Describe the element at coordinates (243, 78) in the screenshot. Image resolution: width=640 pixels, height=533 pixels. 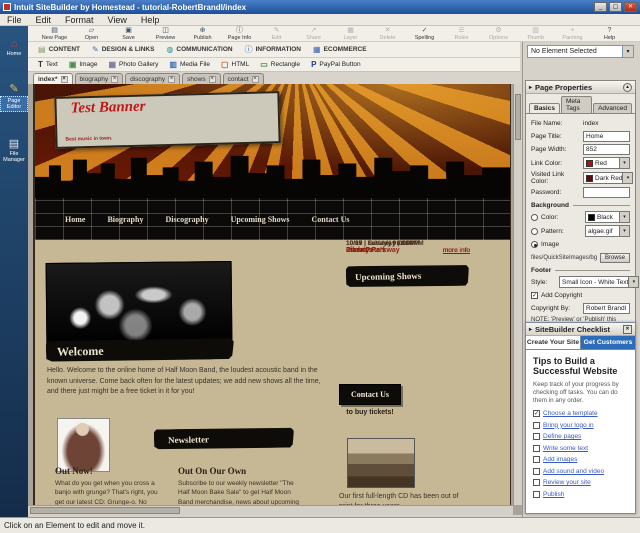
I see `page-tab: contact ×` at that location.